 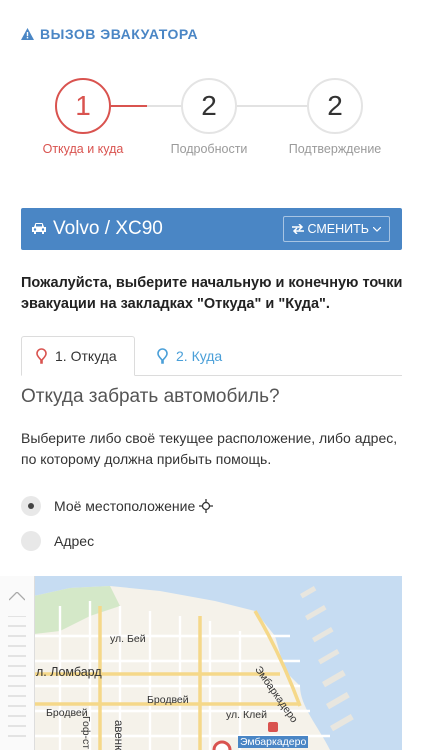 What do you see at coordinates (17, 597) in the screenshot?
I see `chevron-up-icon` at bounding box center [17, 597].